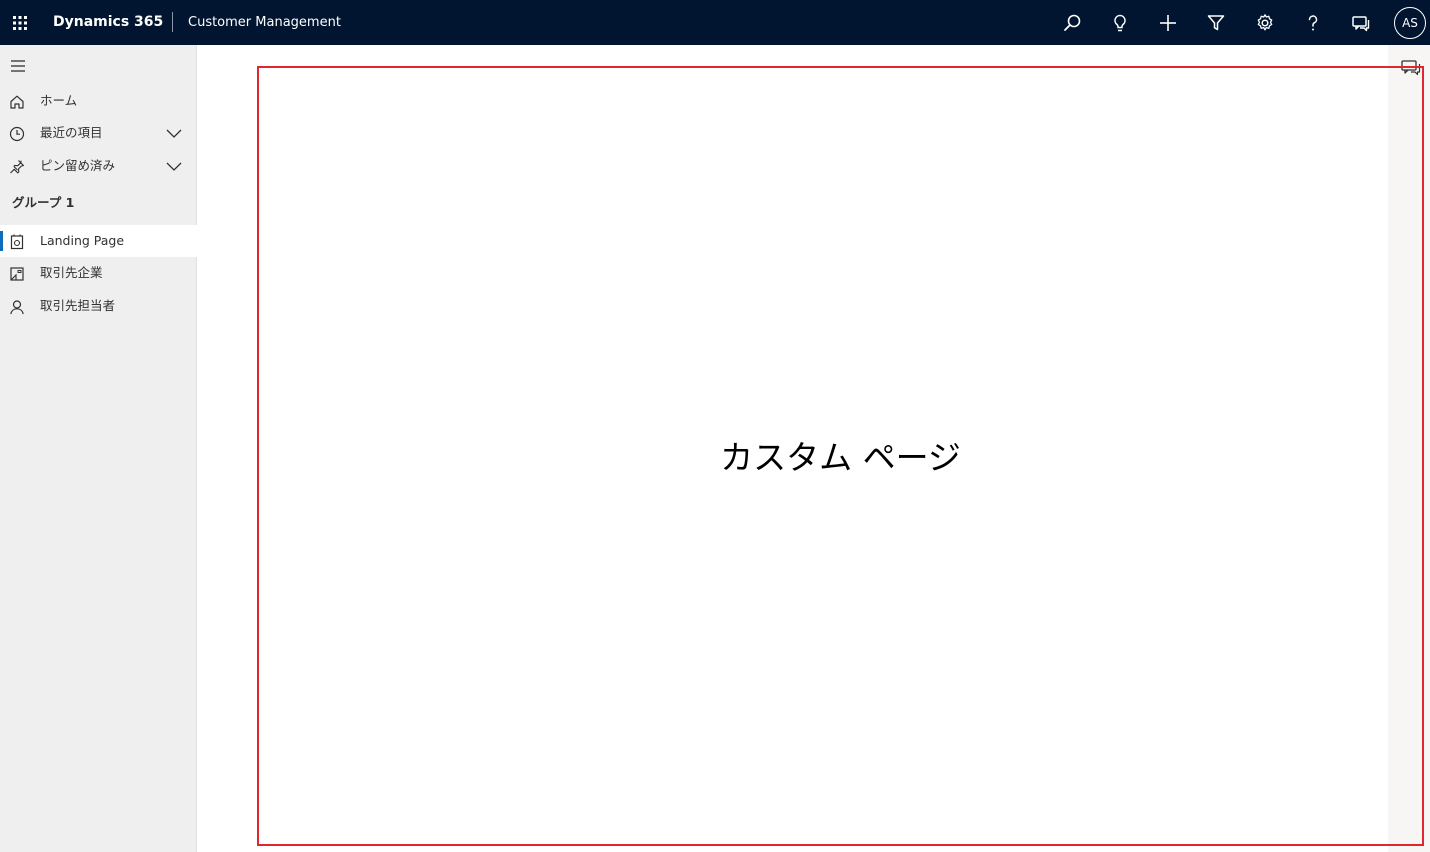  What do you see at coordinates (82, 240) in the screenshot?
I see `sidebar-item-label: Landing Page` at bounding box center [82, 240].